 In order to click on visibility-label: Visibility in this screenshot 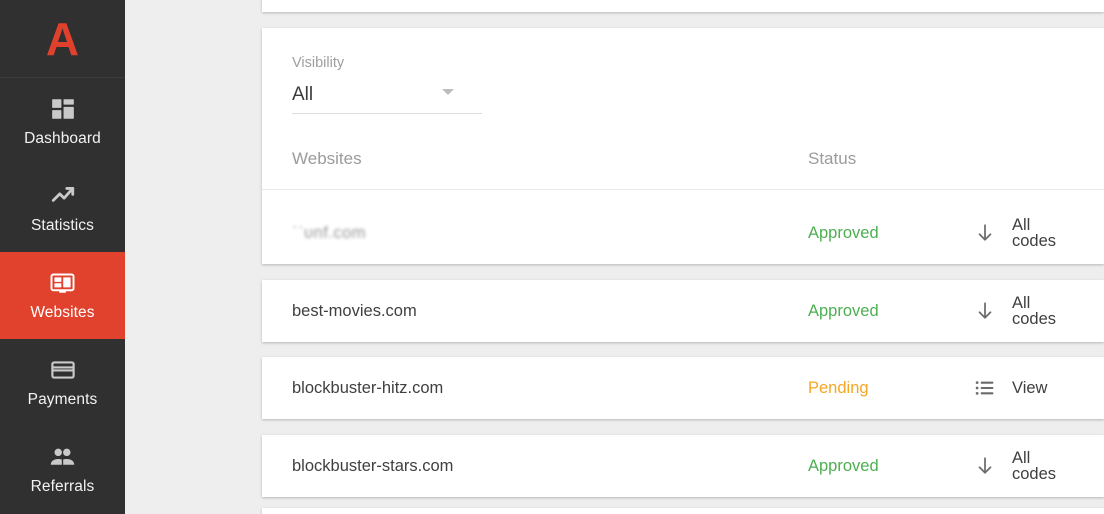, I will do `click(318, 63)`.